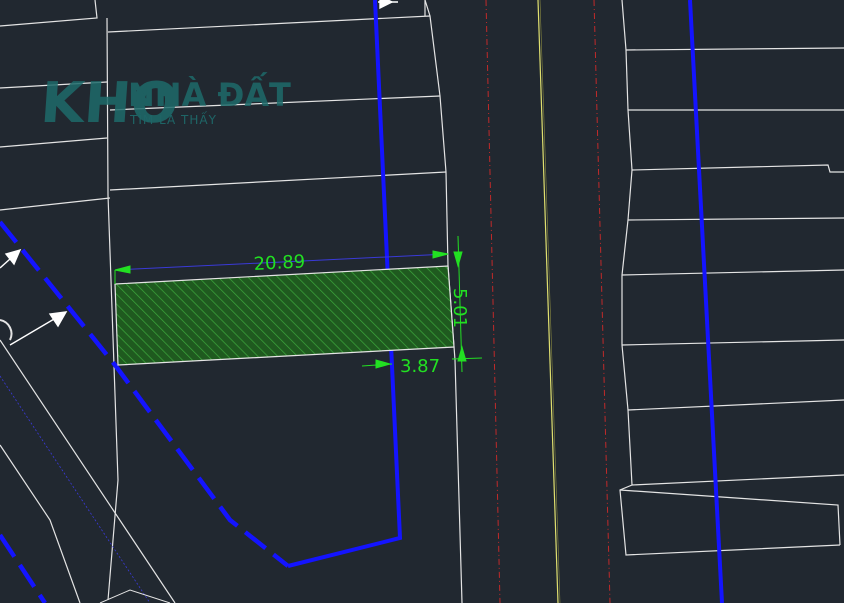 This screenshot has width=844, height=603. I want to click on highlighted-parcel, so click(284, 315).